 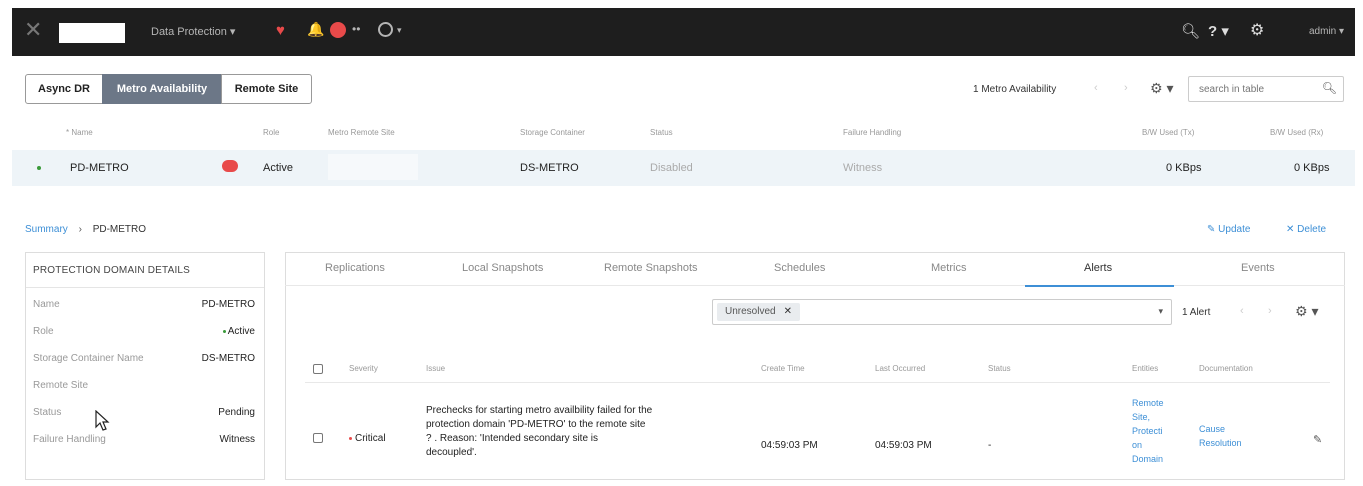 I want to click on tab-remote-snapshots: Remote Snapshots, so click(x=651, y=268).